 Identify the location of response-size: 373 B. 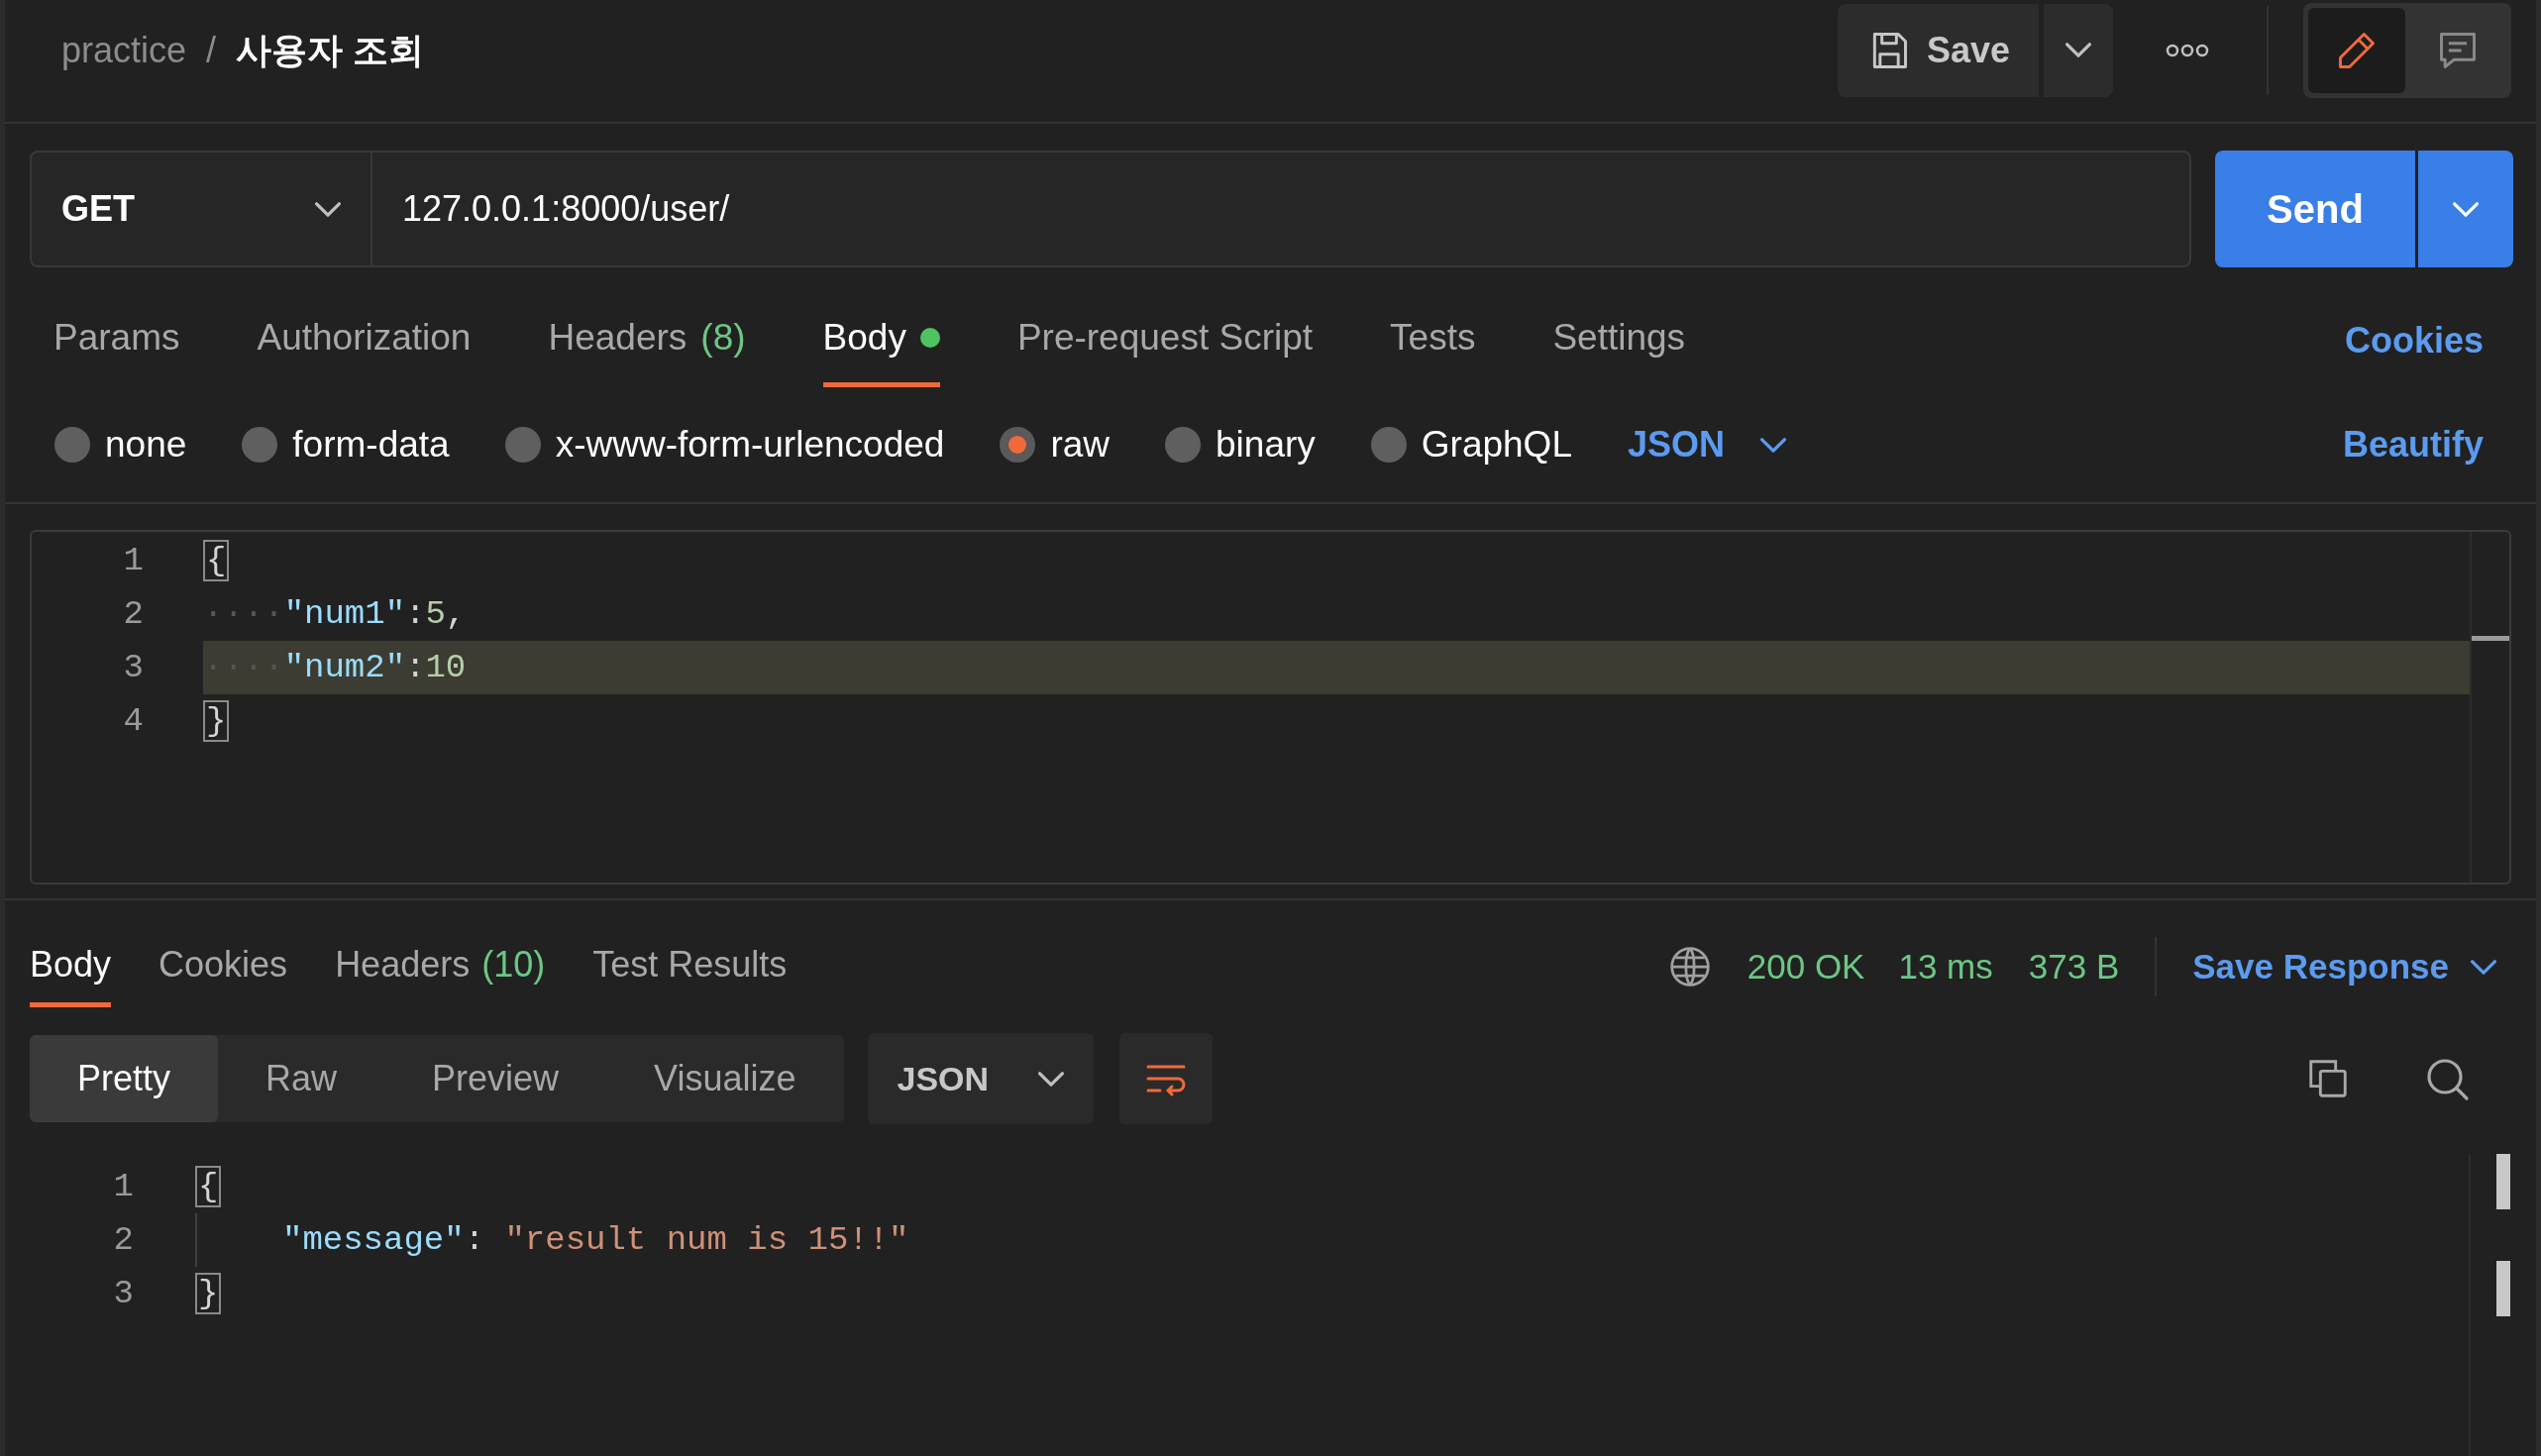
(2074, 966).